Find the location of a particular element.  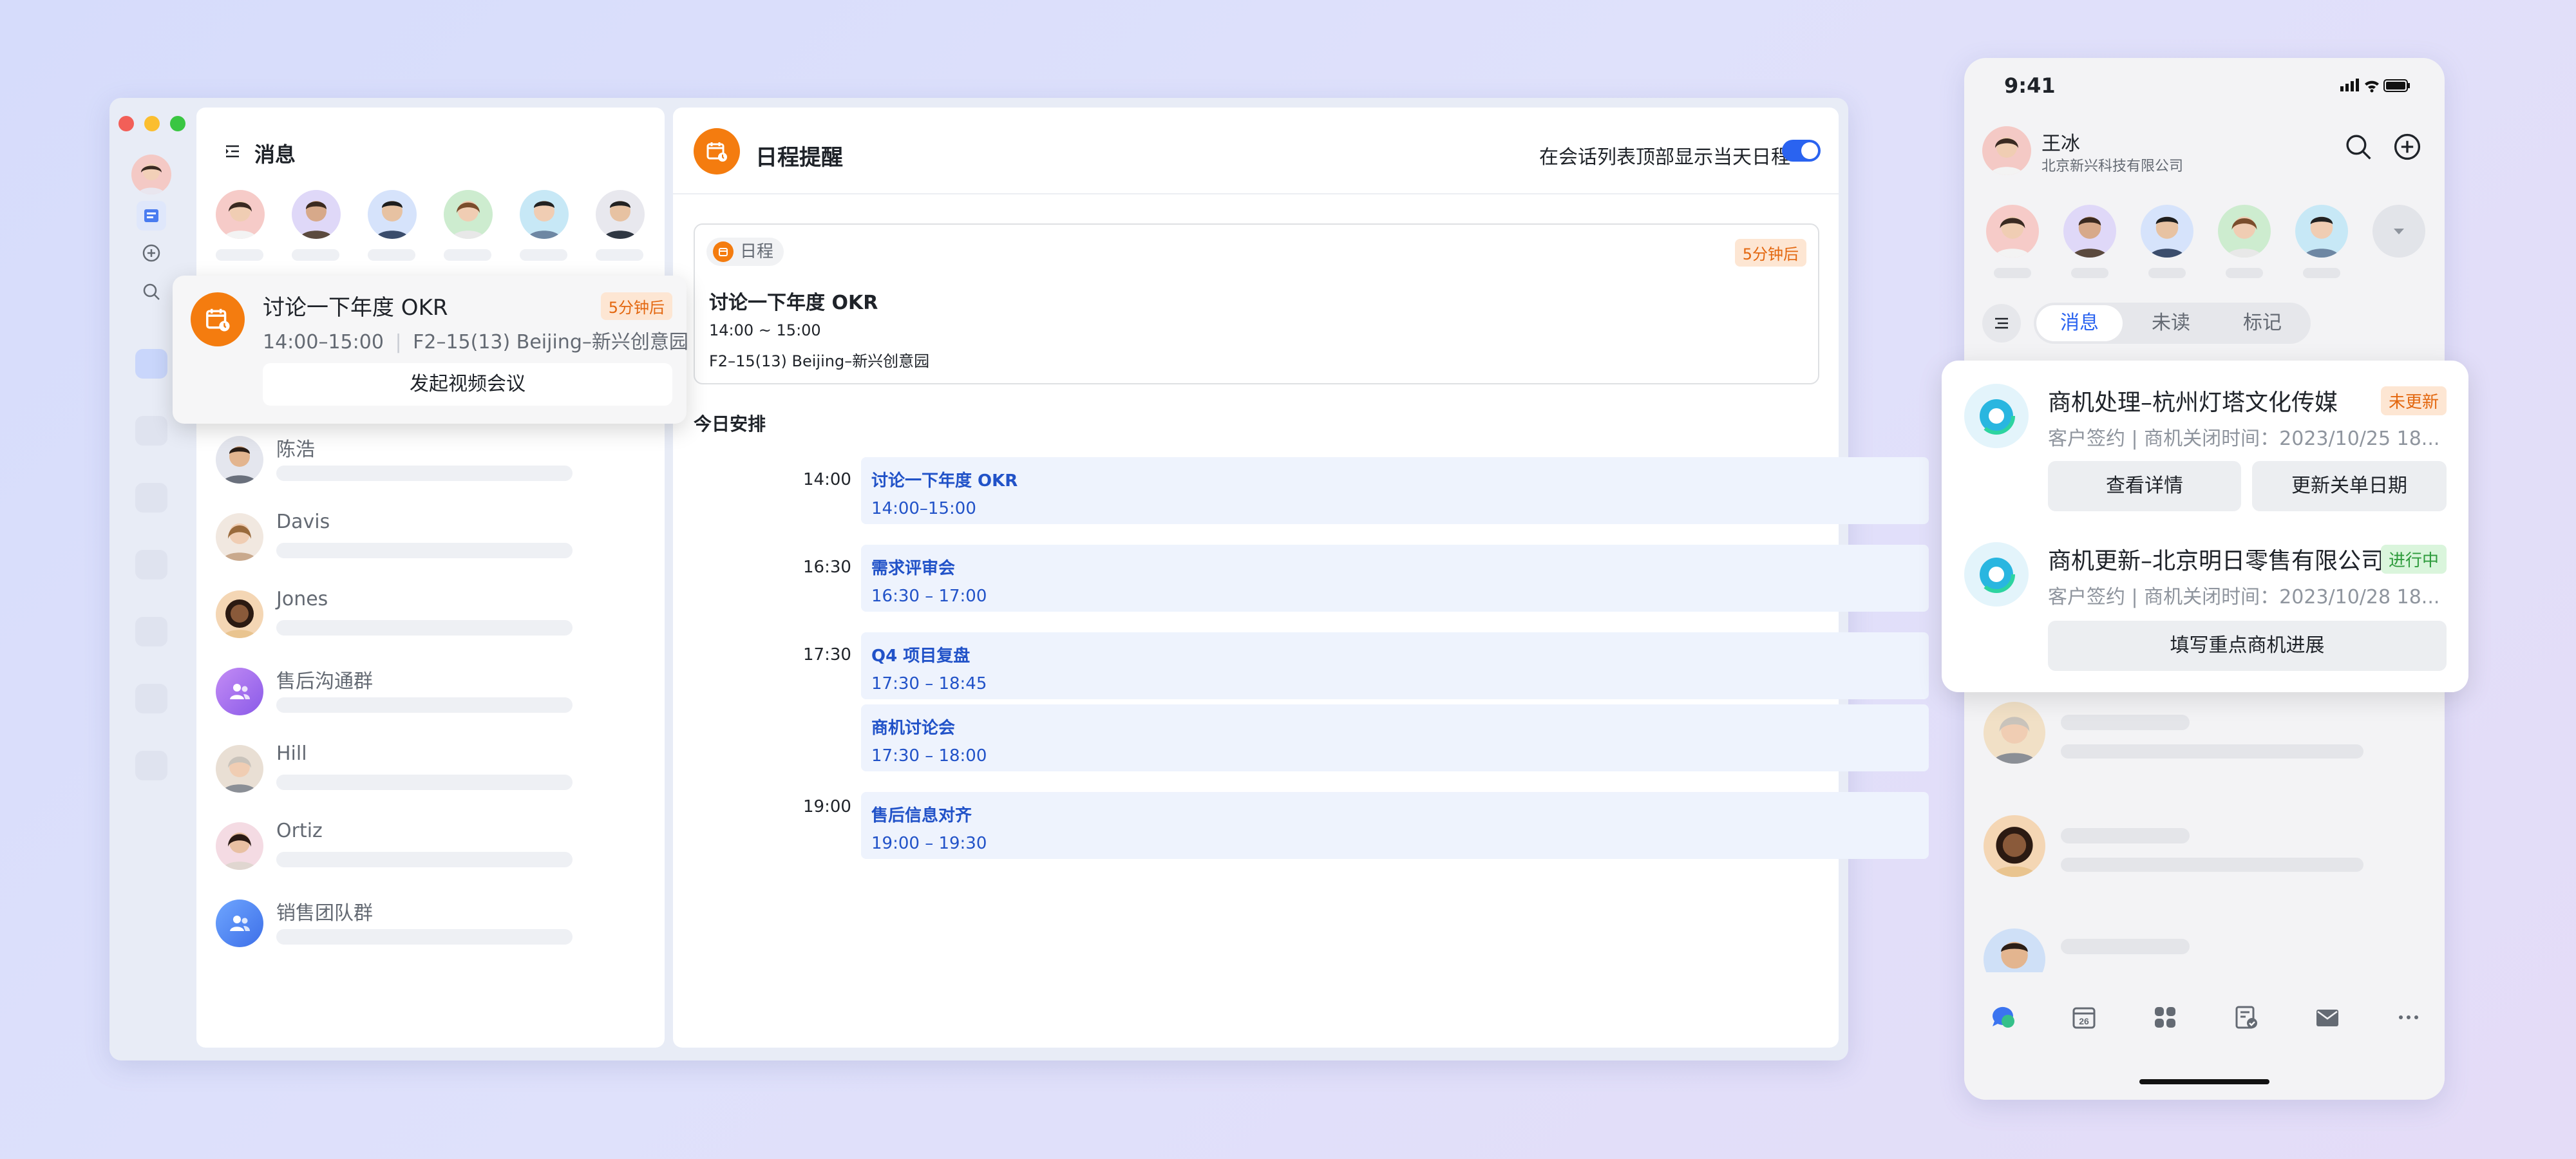

apps-icon is located at coordinates (2165, 1017).